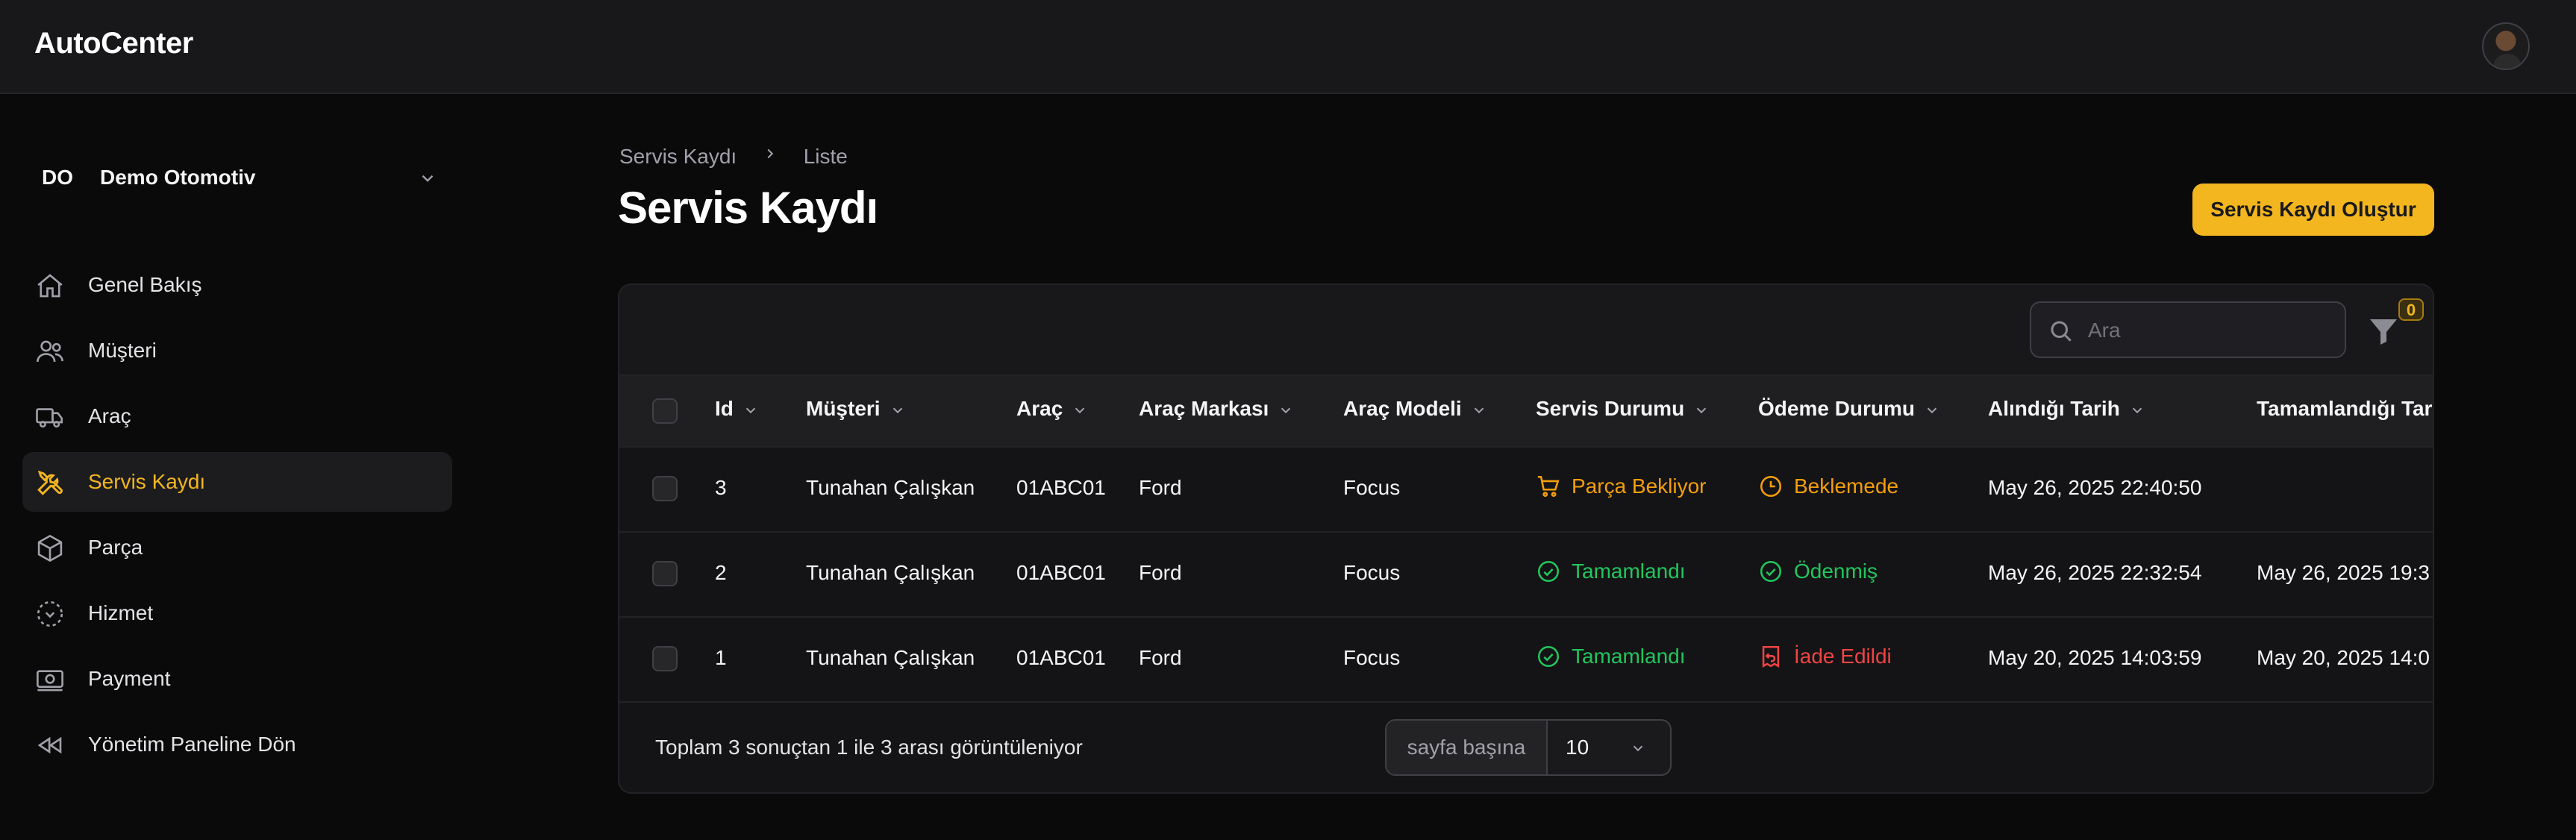  What do you see at coordinates (50, 548) in the screenshot?
I see `cube-icon` at bounding box center [50, 548].